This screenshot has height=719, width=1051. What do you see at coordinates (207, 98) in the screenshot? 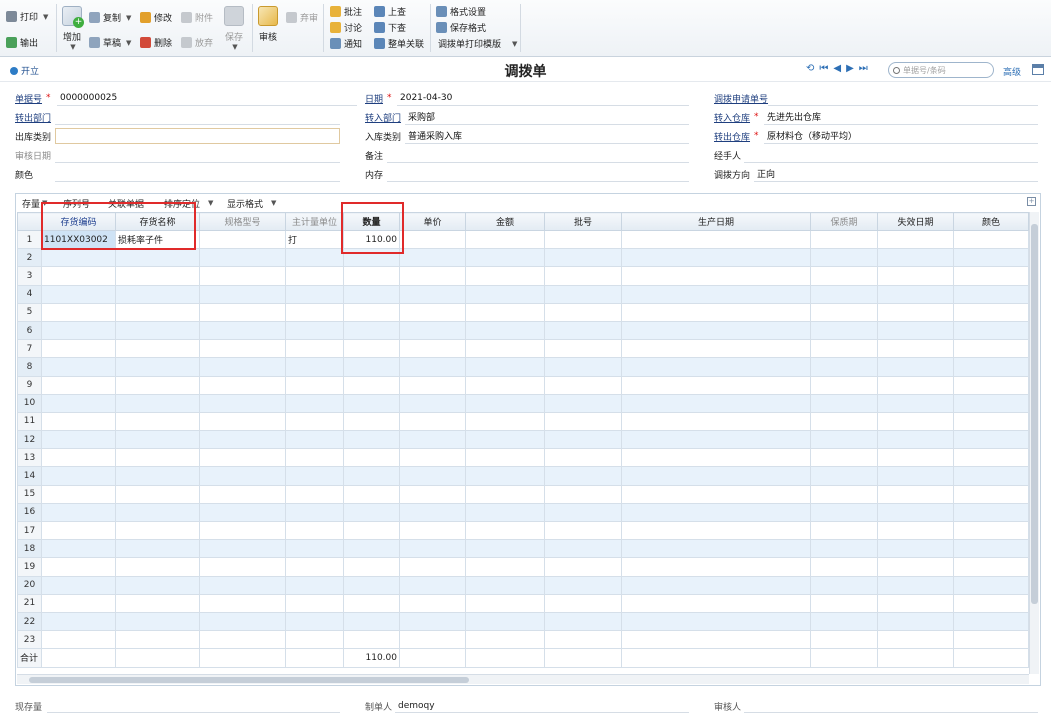
I see `doc-no-input: 0000000025` at bounding box center [207, 98].